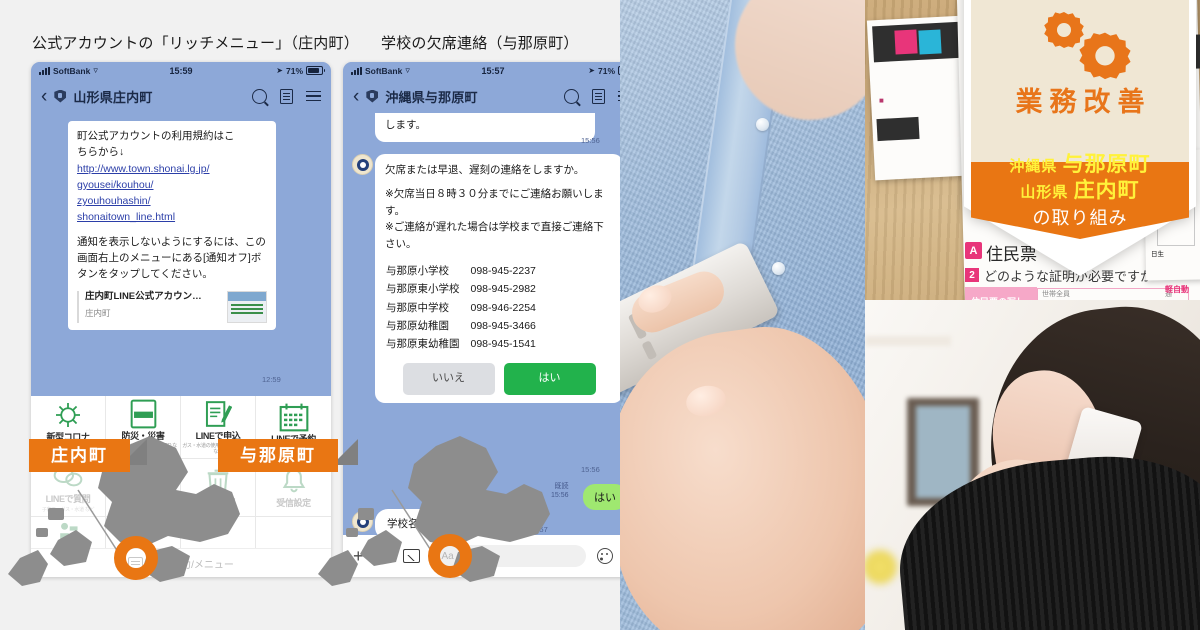 The width and height of the screenshot is (1200, 630). What do you see at coordinates (172, 185) in the screenshot?
I see `terms-url-line-2: gyousei/kouhou/` at bounding box center [172, 185].